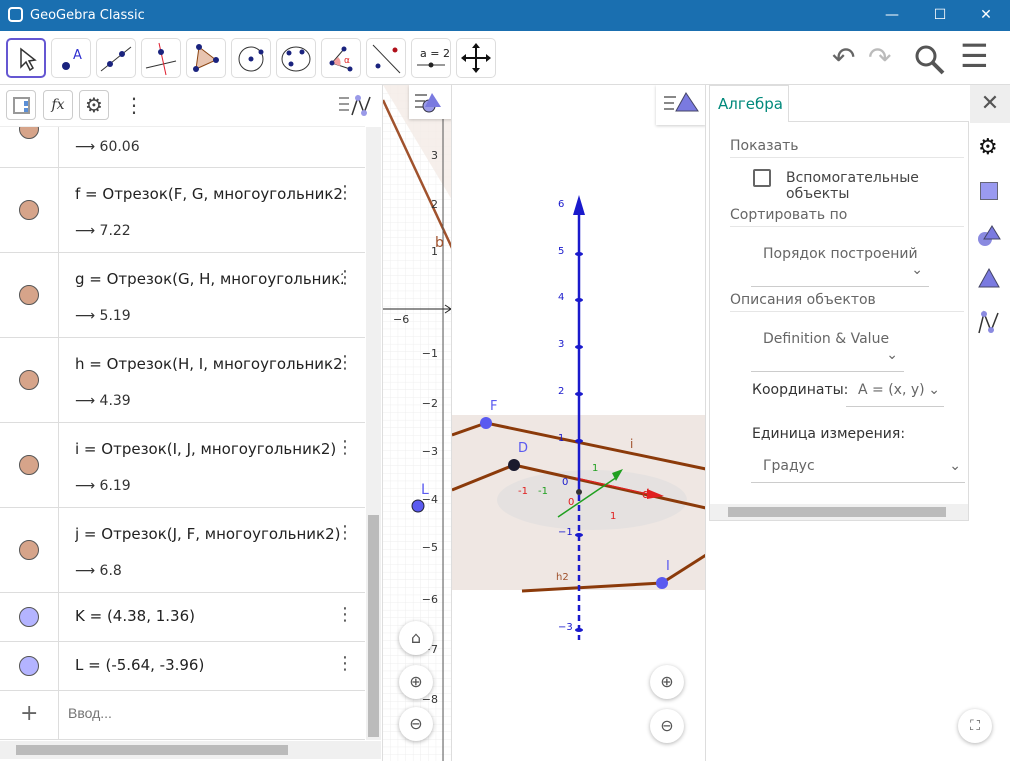  I want to click on minimize-button: —, so click(892, 15).